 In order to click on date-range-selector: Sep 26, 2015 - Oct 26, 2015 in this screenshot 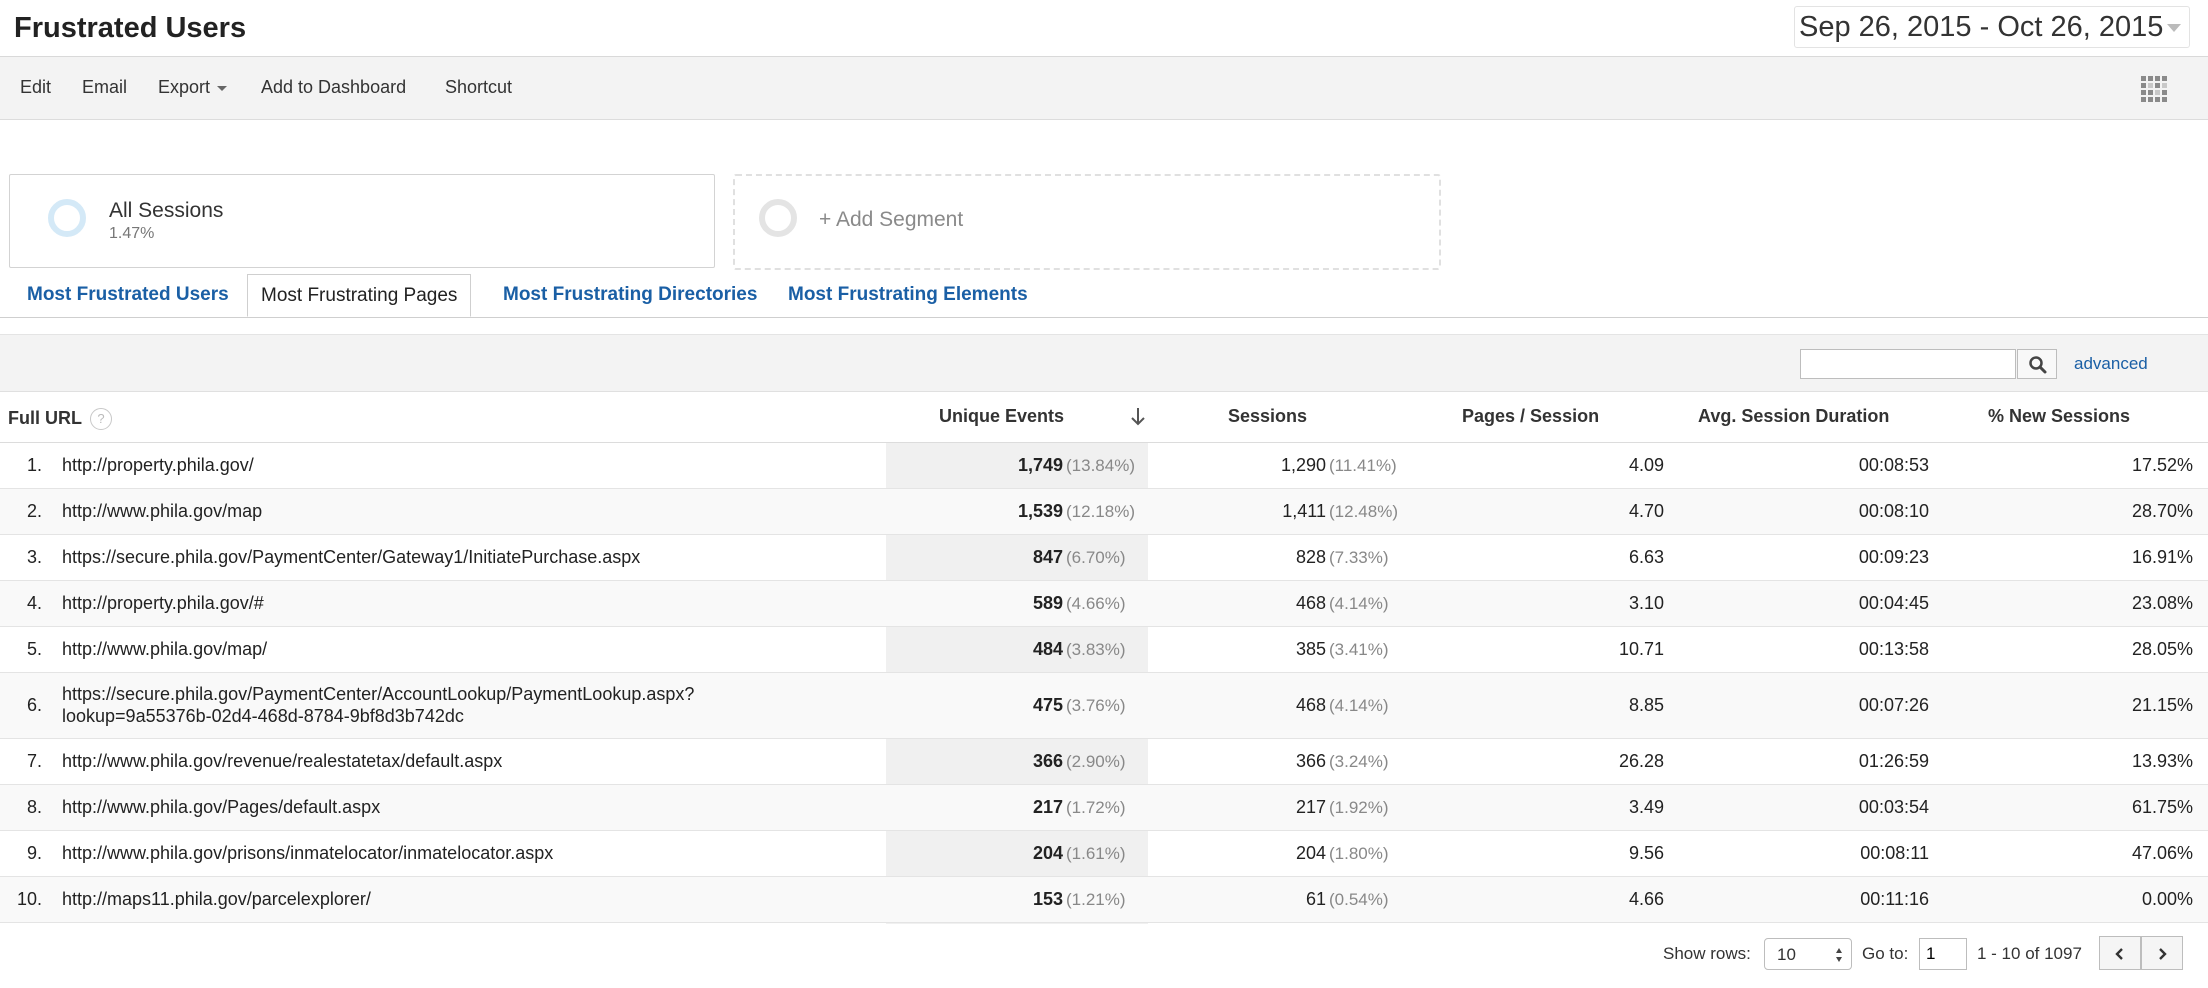, I will do `click(1992, 27)`.